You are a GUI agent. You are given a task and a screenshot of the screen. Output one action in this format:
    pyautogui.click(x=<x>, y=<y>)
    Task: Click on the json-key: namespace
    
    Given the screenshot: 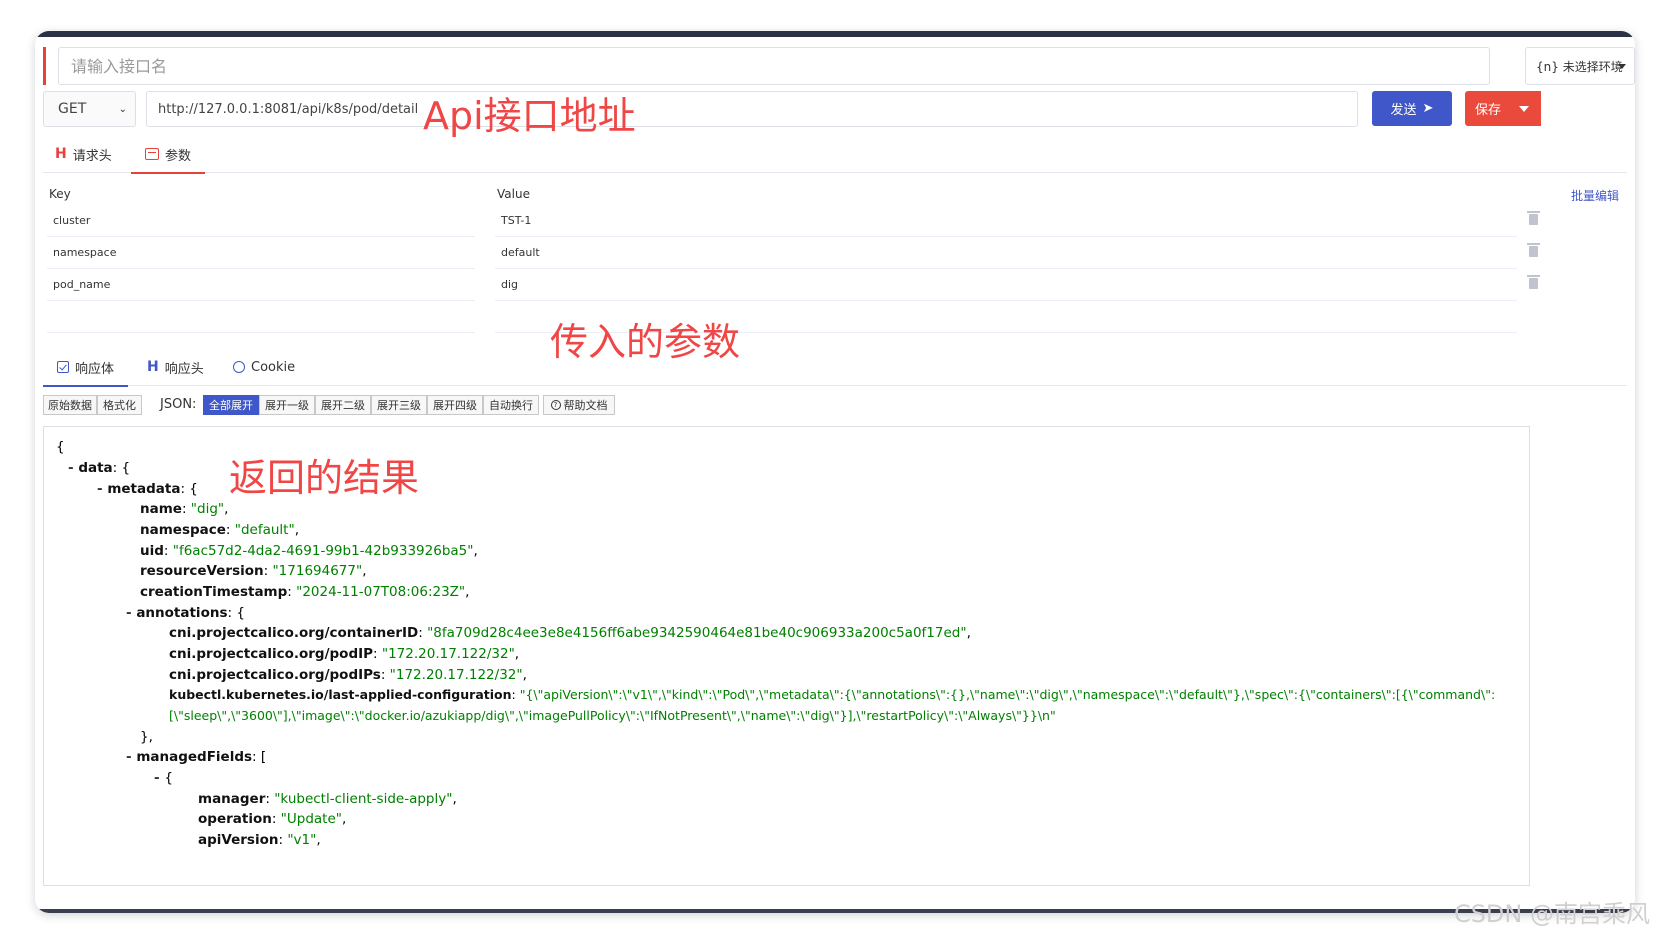 What is the action you would take?
    pyautogui.click(x=183, y=530)
    